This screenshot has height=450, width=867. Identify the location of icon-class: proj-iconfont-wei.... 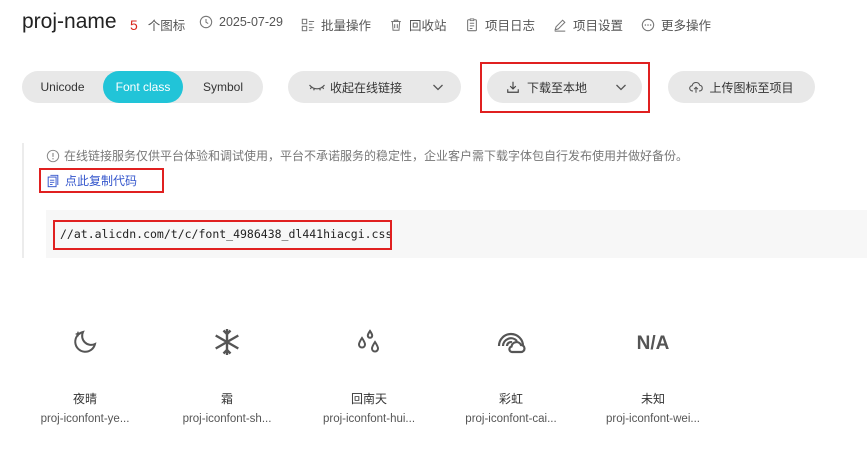
(653, 419).